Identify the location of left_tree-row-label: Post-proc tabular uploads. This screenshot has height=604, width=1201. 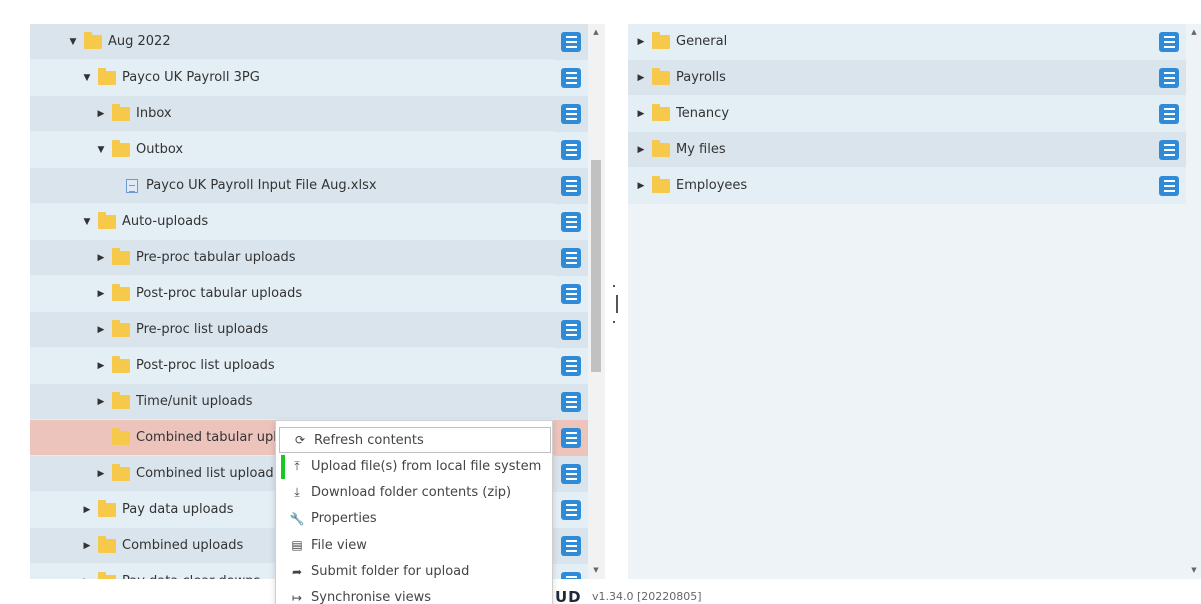
(219, 293).